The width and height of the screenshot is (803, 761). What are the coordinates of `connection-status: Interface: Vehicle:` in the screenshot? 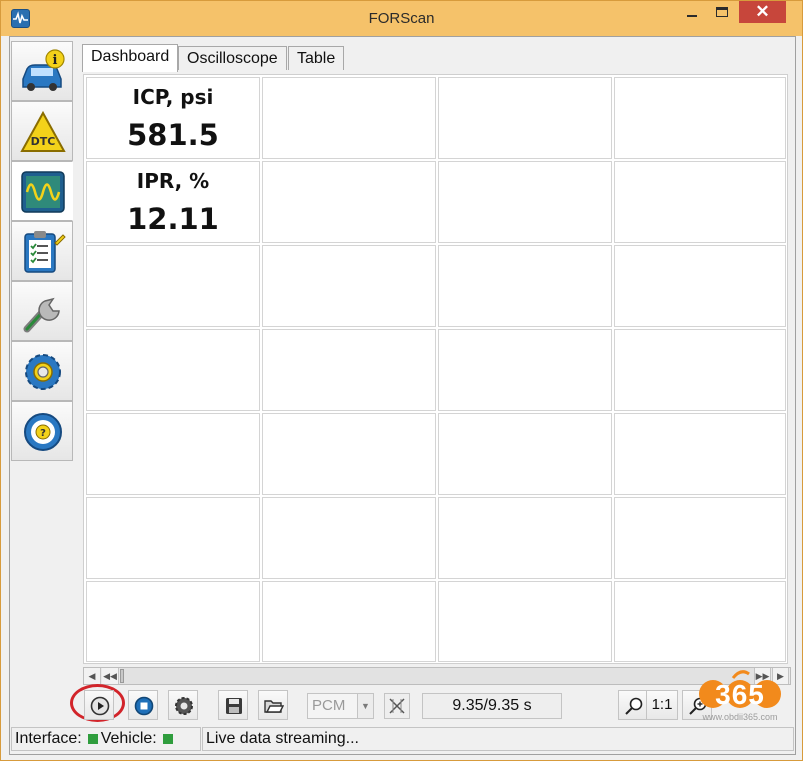 It's located at (106, 739).